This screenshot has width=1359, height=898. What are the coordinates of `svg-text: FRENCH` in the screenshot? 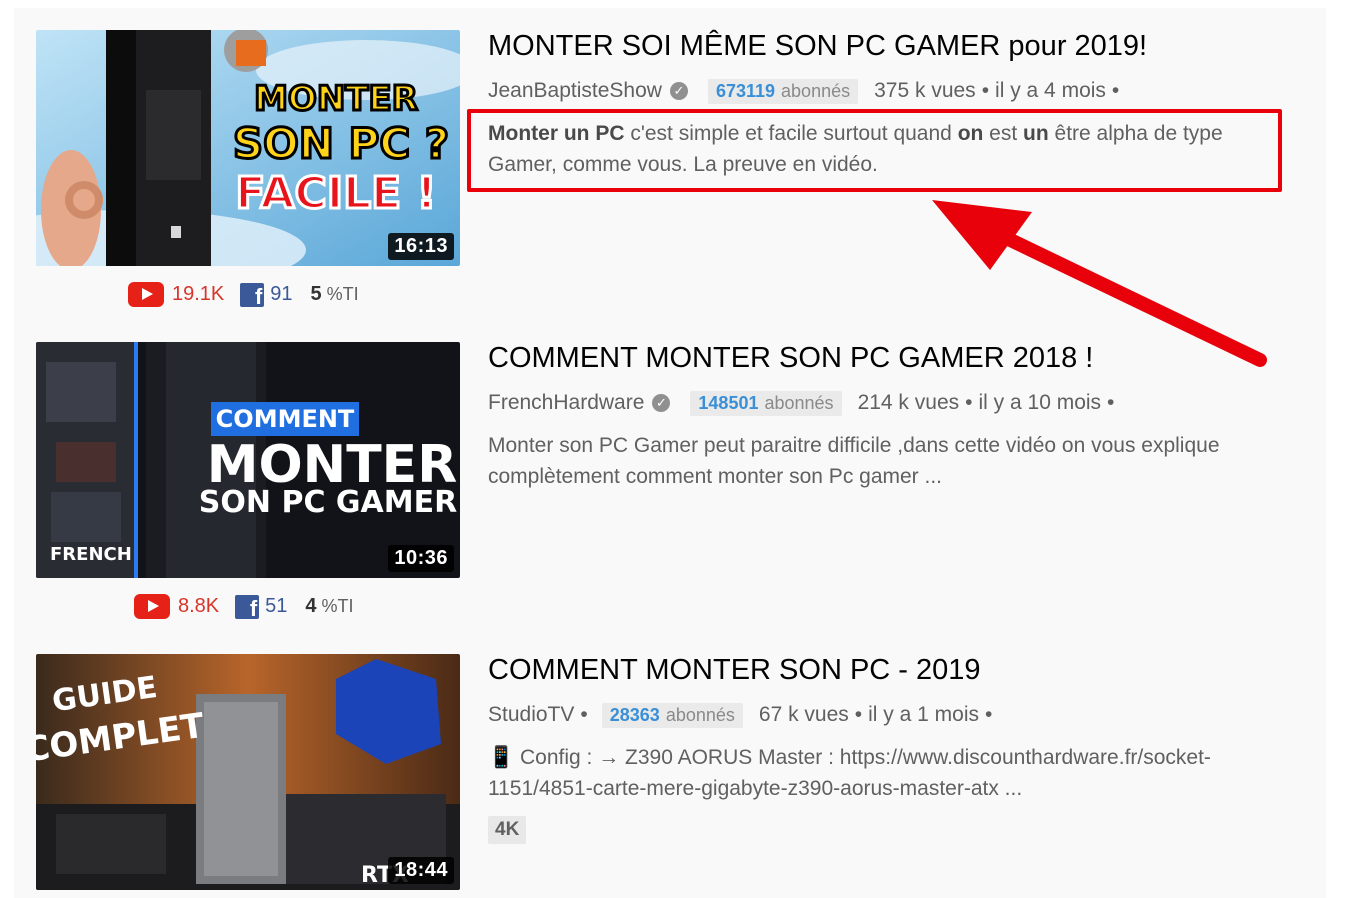 It's located at (91, 554).